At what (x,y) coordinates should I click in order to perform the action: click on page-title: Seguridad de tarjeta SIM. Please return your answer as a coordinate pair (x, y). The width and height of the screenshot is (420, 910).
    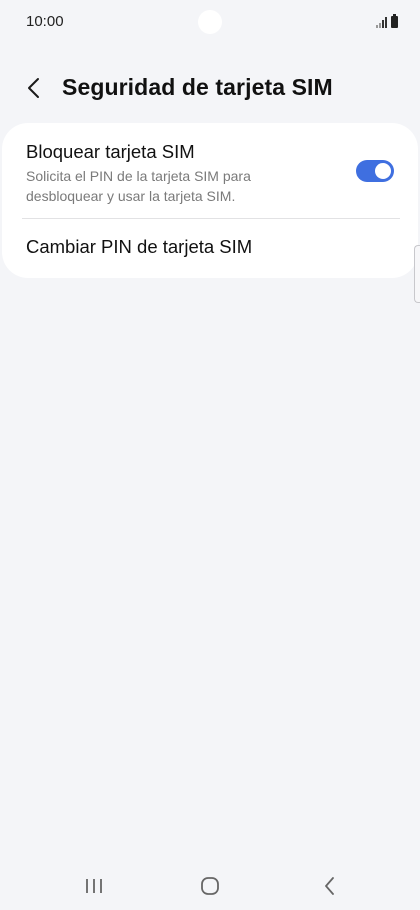
    Looking at the image, I should click on (197, 87).